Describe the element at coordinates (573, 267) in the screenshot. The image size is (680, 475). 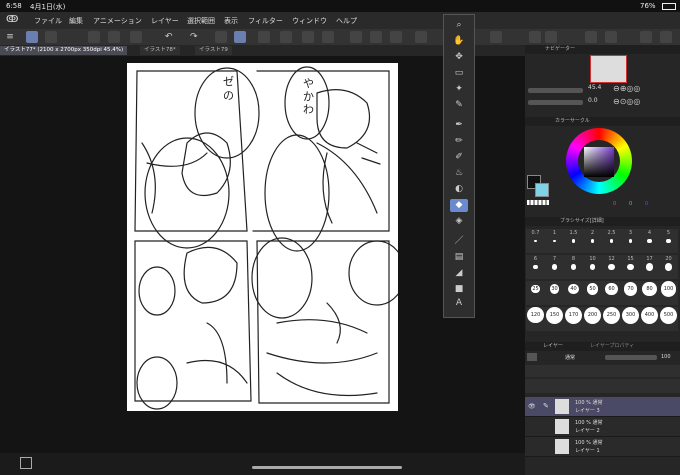
I see `brush-size-option: 8` at that location.